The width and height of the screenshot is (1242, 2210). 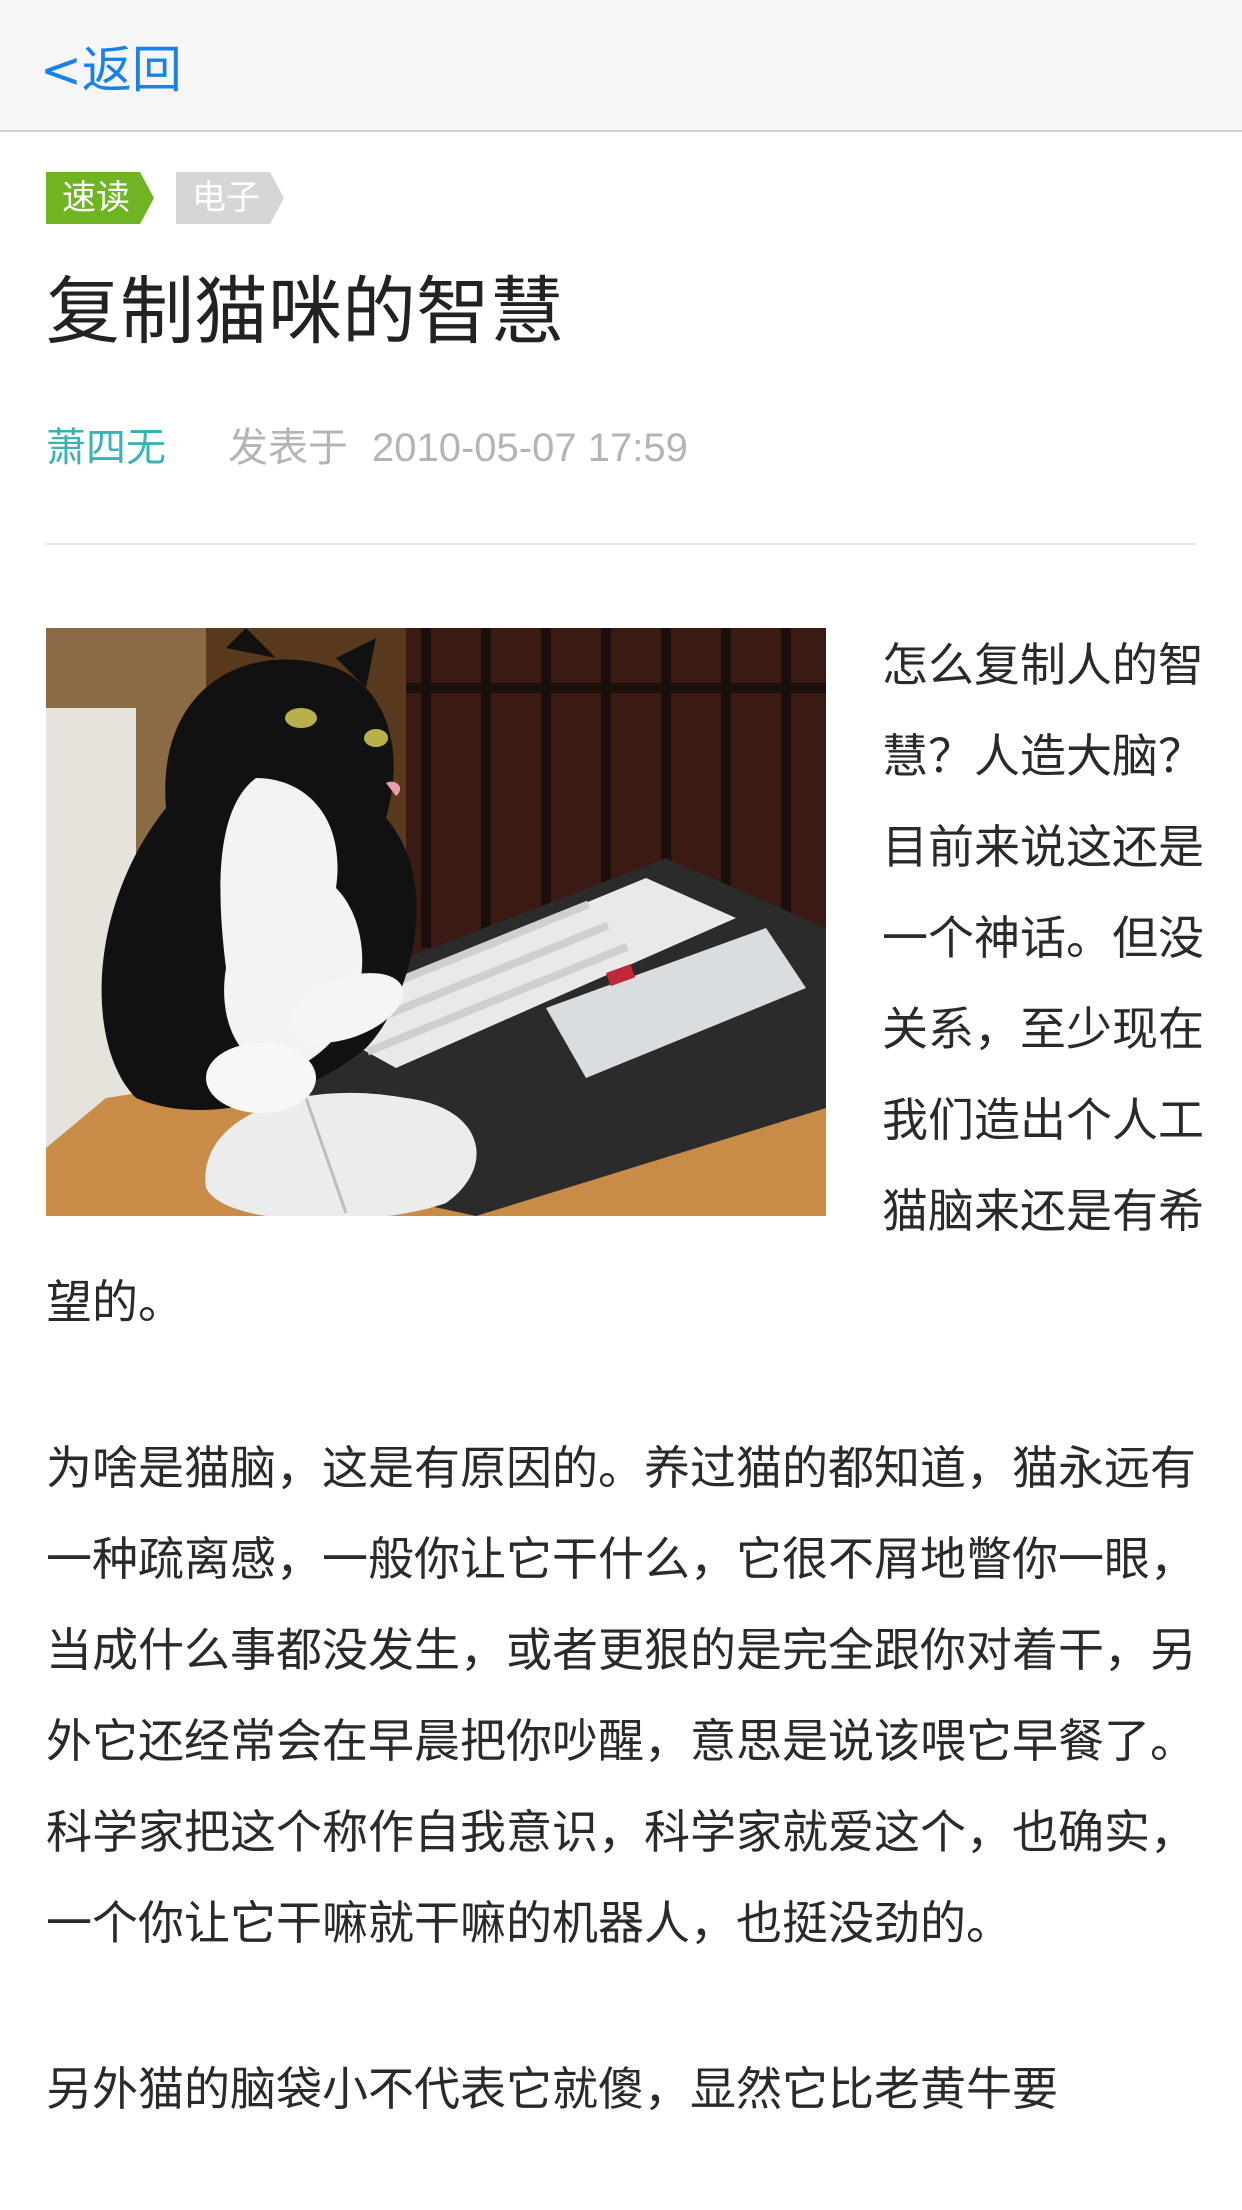 I want to click on article-title: 复制猫咪的智慧, so click(x=305, y=312).